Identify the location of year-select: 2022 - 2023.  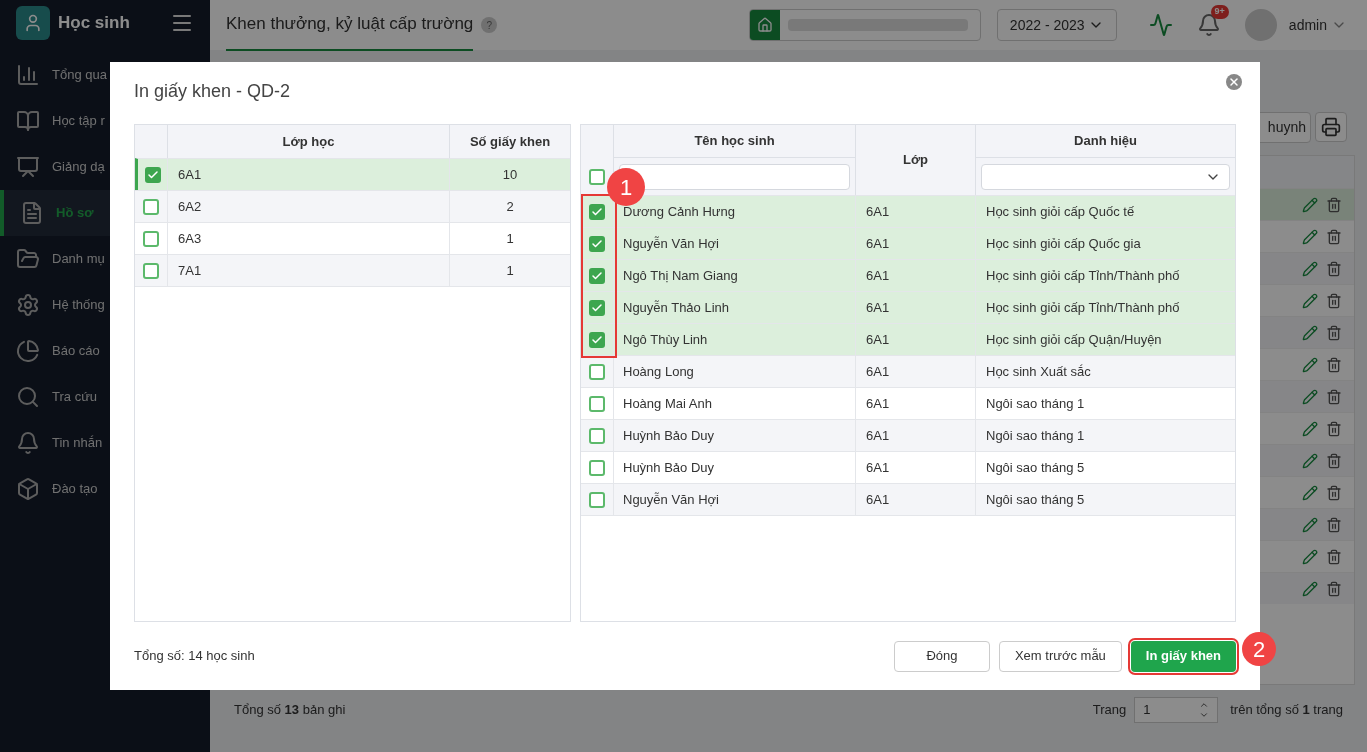
(1056, 25).